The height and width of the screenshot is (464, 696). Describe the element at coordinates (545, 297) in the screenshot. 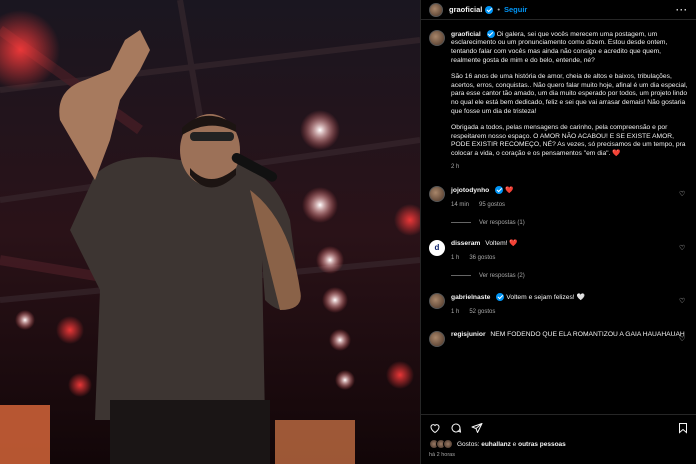

I see `comment-text: Voltem e sejam felizes! 🤍` at that location.